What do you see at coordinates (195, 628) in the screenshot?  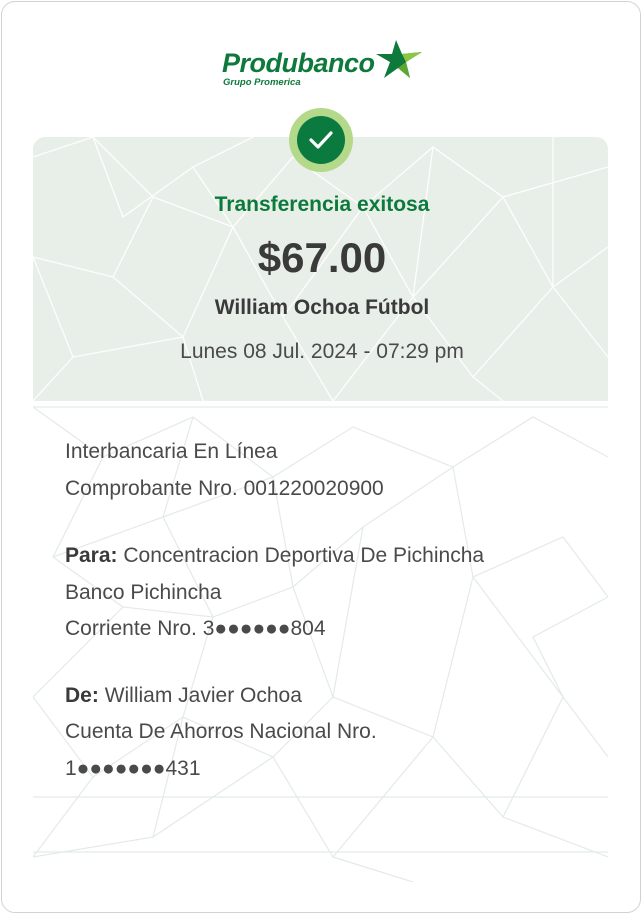 I see `to-account: Corriente Nro. 3●●●●●●804` at bounding box center [195, 628].